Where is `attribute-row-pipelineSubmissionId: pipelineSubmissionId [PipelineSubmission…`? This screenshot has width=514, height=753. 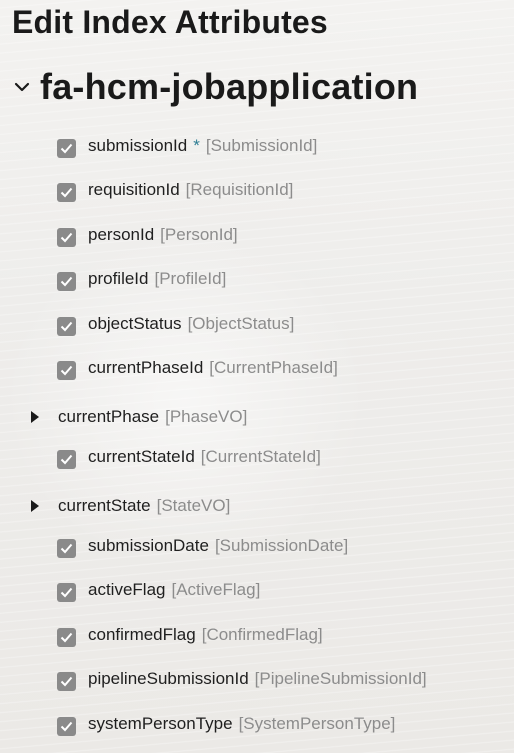
attribute-row-pipelineSubmissionId: pipelineSubmissionId [PipelineSubmission… is located at coordinates (242, 679).